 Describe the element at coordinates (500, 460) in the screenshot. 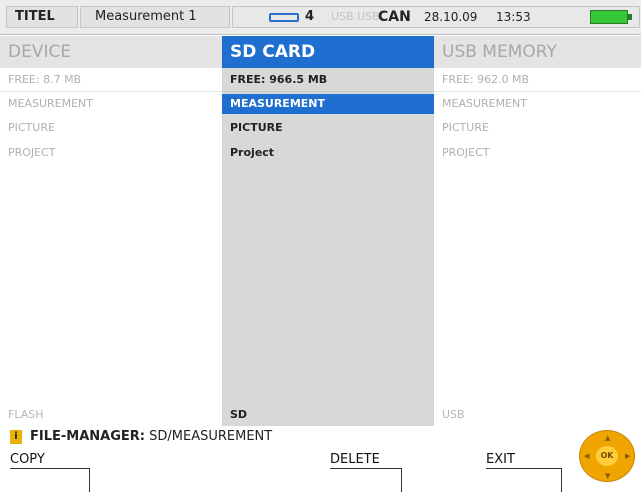

I see `exit-button: EXIT` at that location.